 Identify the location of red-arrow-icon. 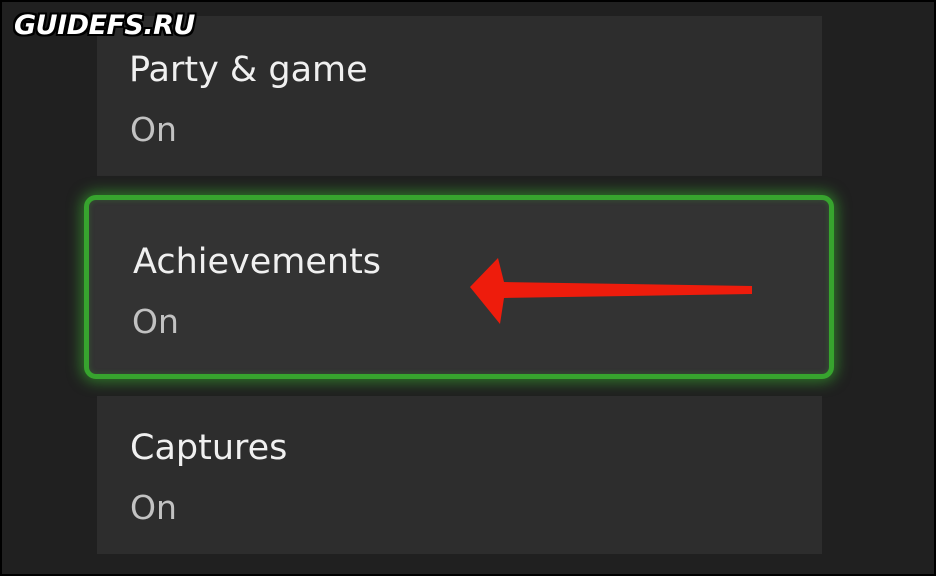
(611, 291).